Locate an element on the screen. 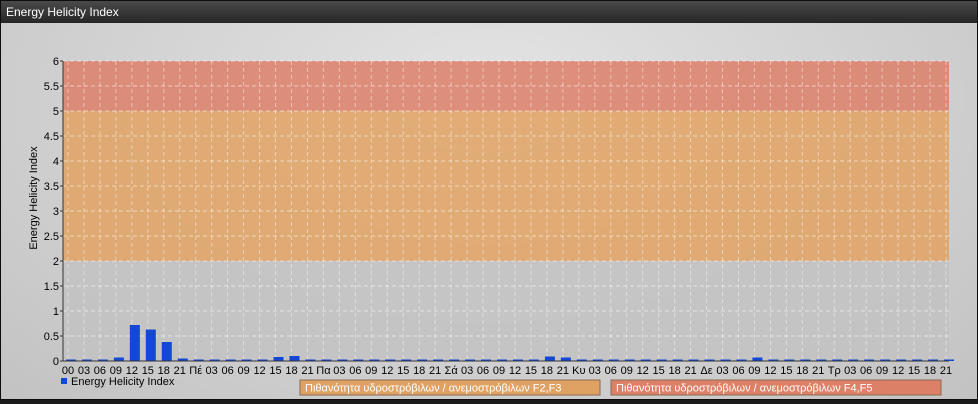 The width and height of the screenshot is (978, 404). y-tick-label: 2 is located at coordinates (56, 262).